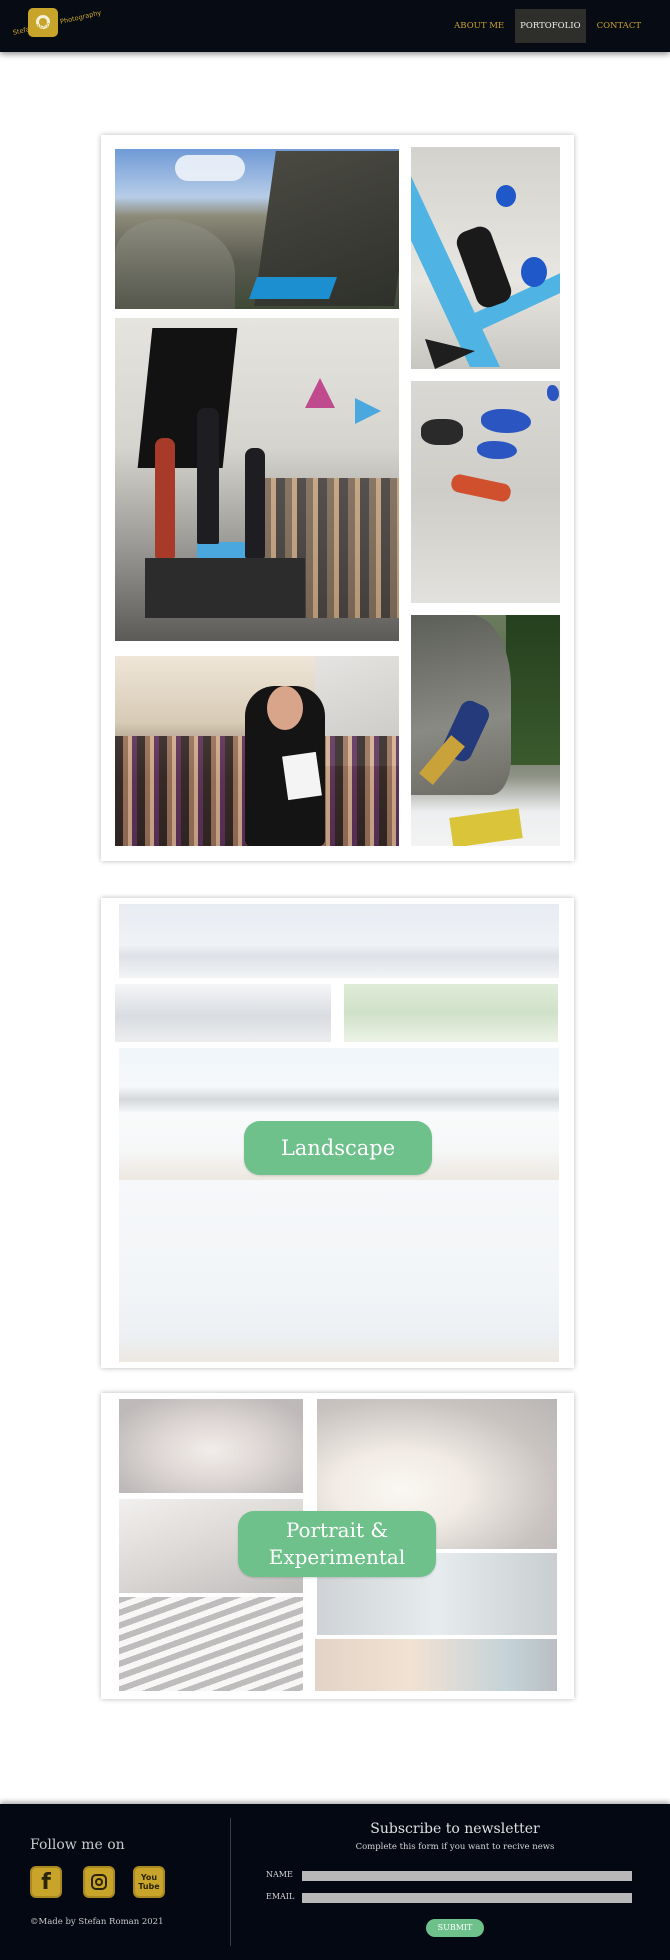 This screenshot has height=1960, width=670. Describe the element at coordinates (68, 28) in the screenshot. I see `site-logo: Stefan Roman Photography` at that location.